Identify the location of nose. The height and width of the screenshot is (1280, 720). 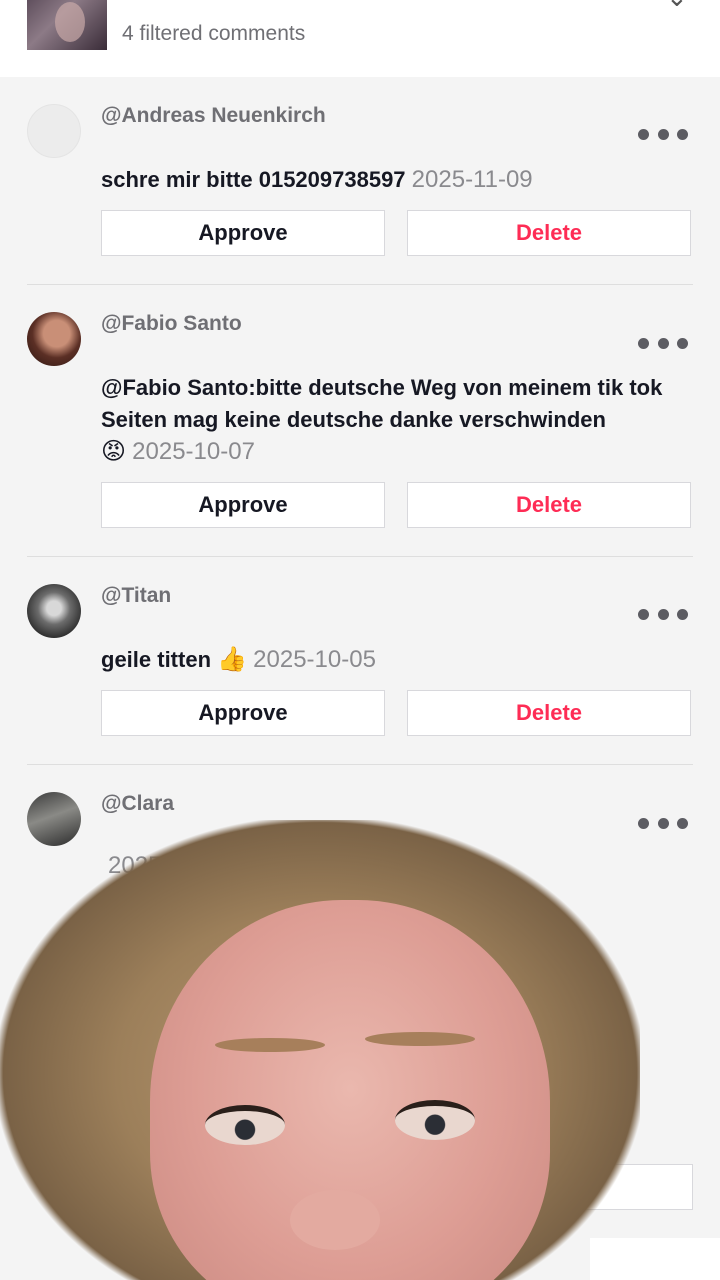
(335, 1220).